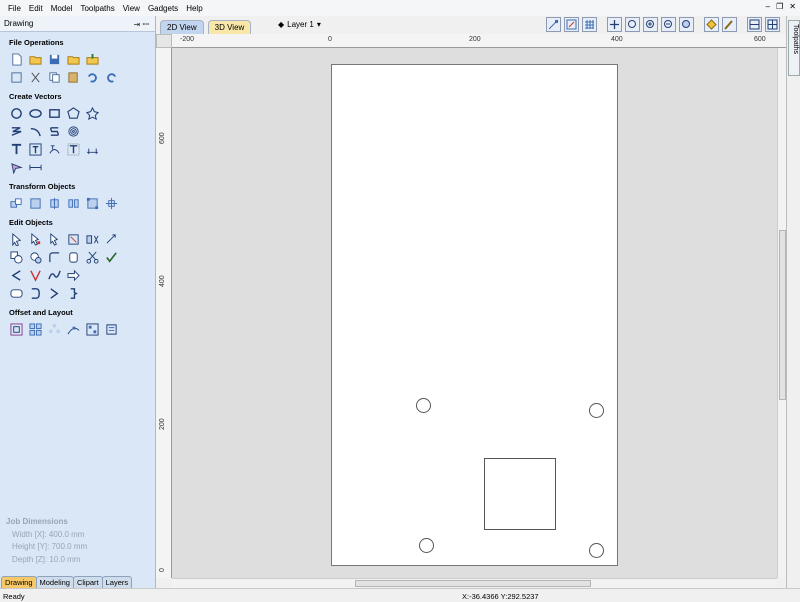 This screenshot has height=602, width=800. Describe the element at coordinates (35, 257) in the screenshot. I see `subtract-icon` at that location.